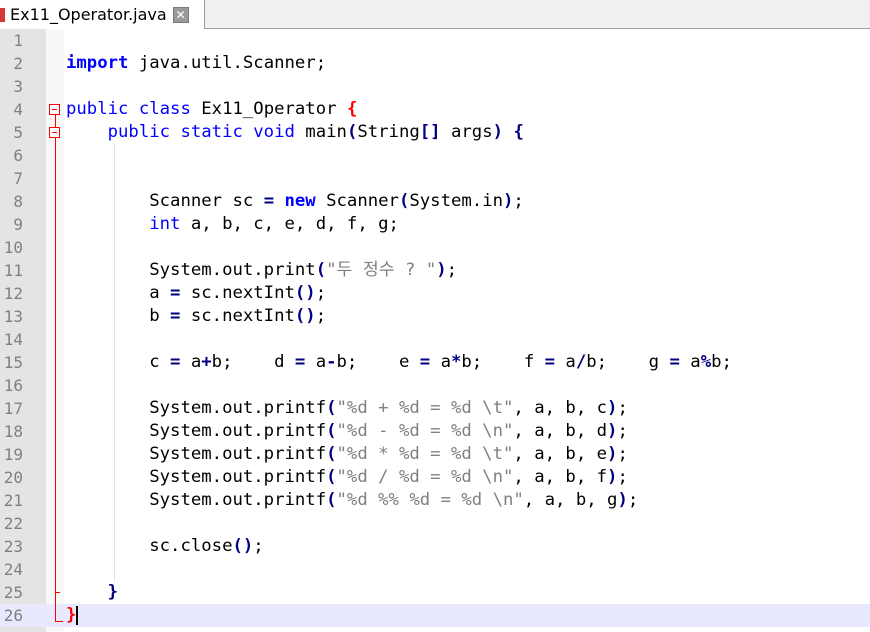  I want to click on code-token: , a, b, g, so click(570, 500).